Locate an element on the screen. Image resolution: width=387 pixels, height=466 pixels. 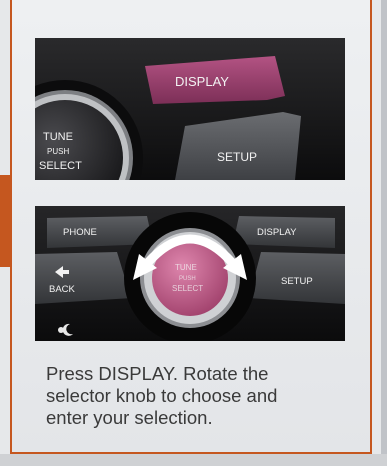
knob-tune-label: TUNE is located at coordinates (58, 137).